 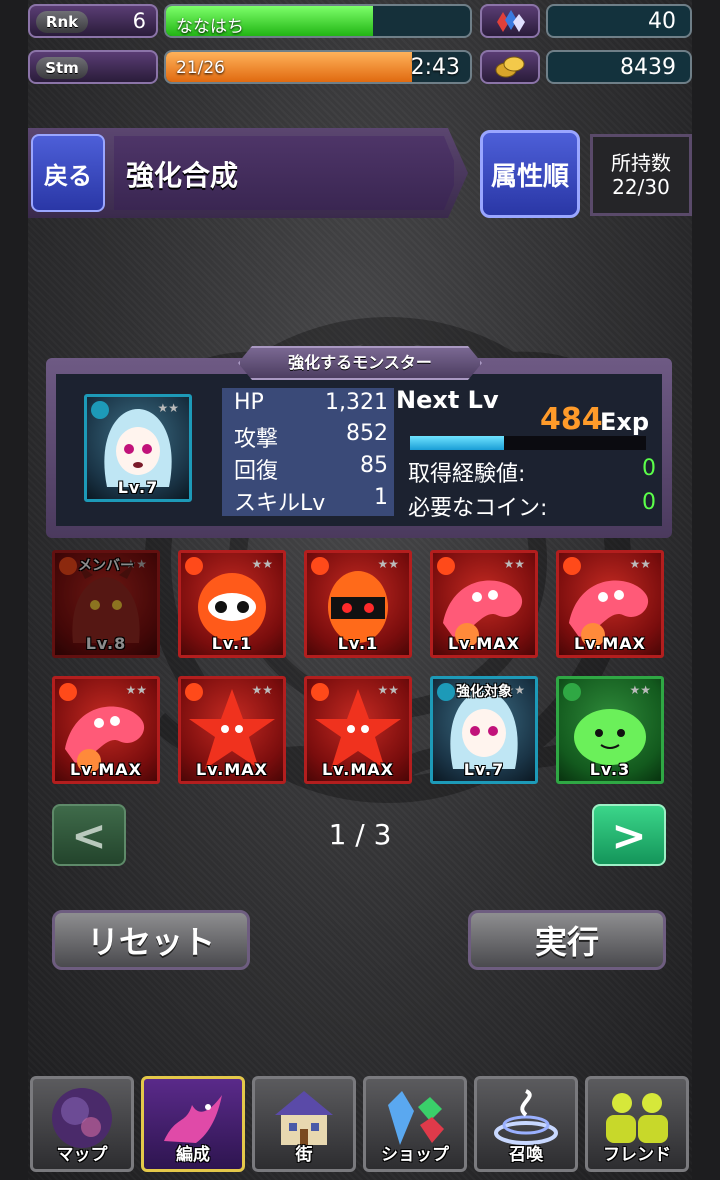 I want to click on rank-tag: Rnk, so click(x=62, y=22).